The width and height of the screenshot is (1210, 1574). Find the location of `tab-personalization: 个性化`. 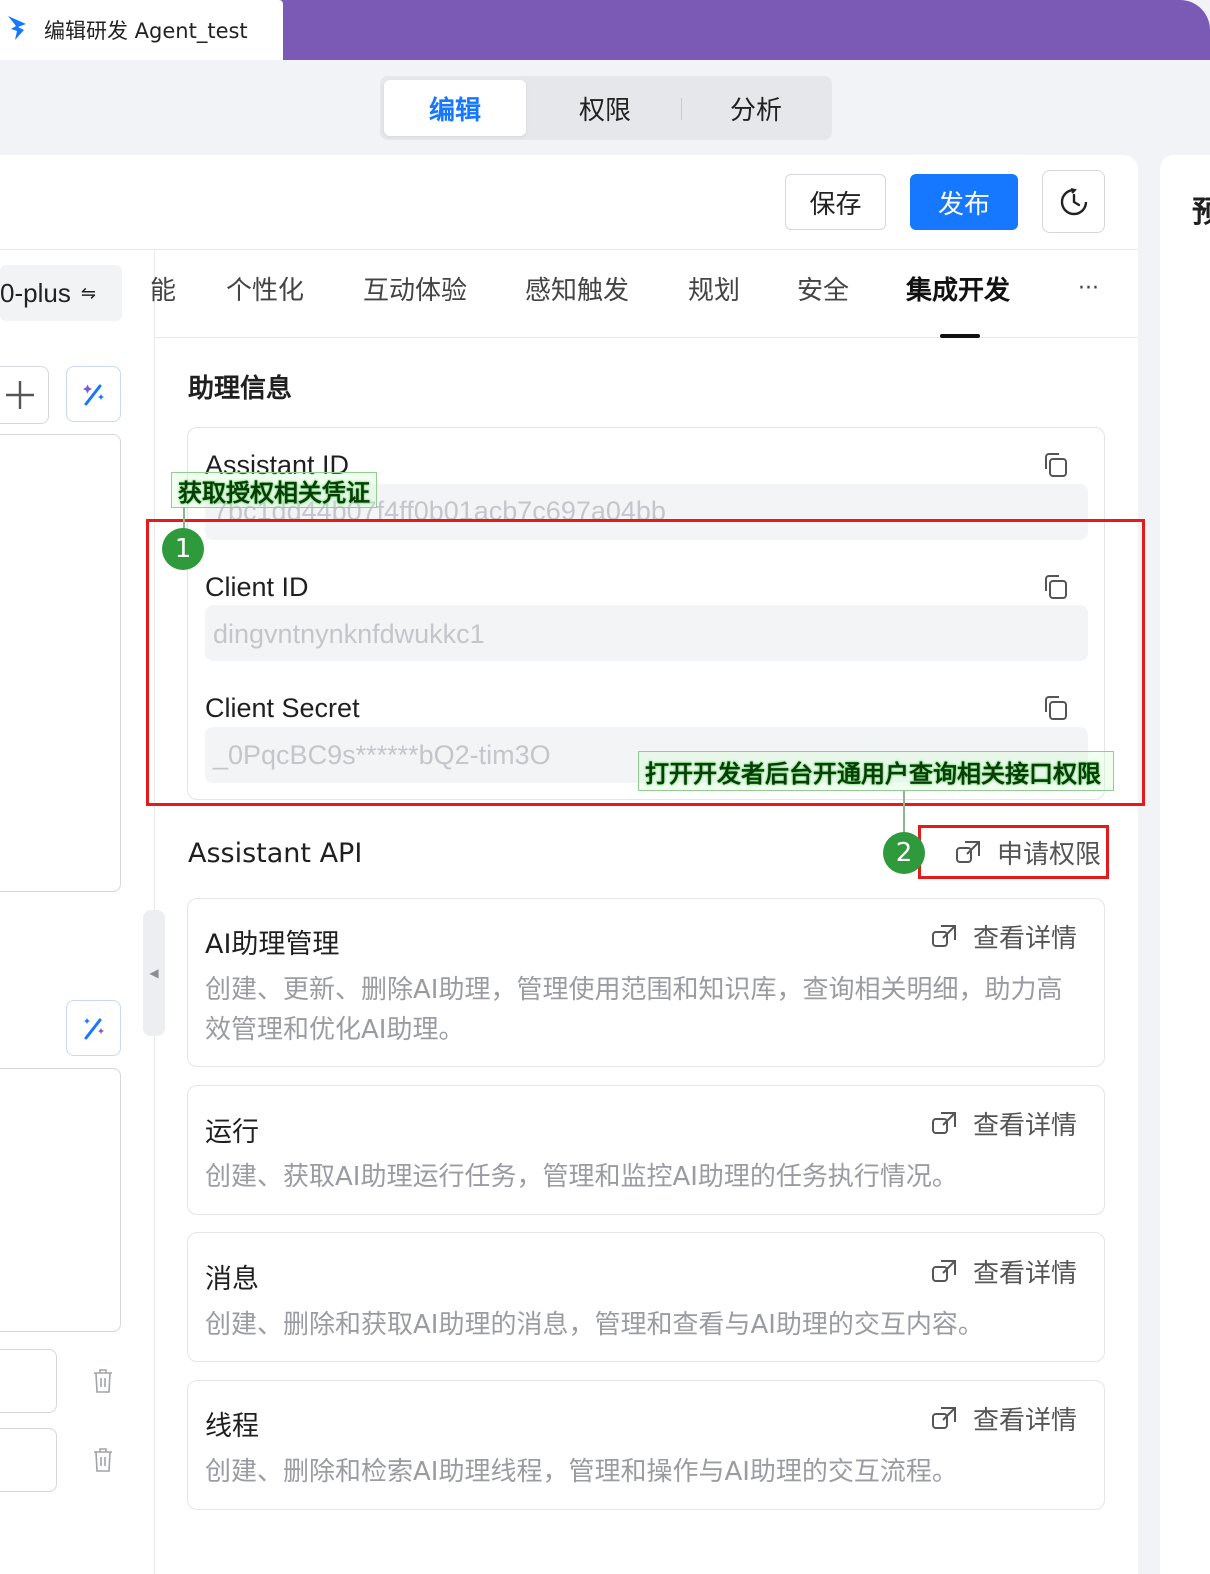

tab-personalization: 个性化 is located at coordinates (265, 288).